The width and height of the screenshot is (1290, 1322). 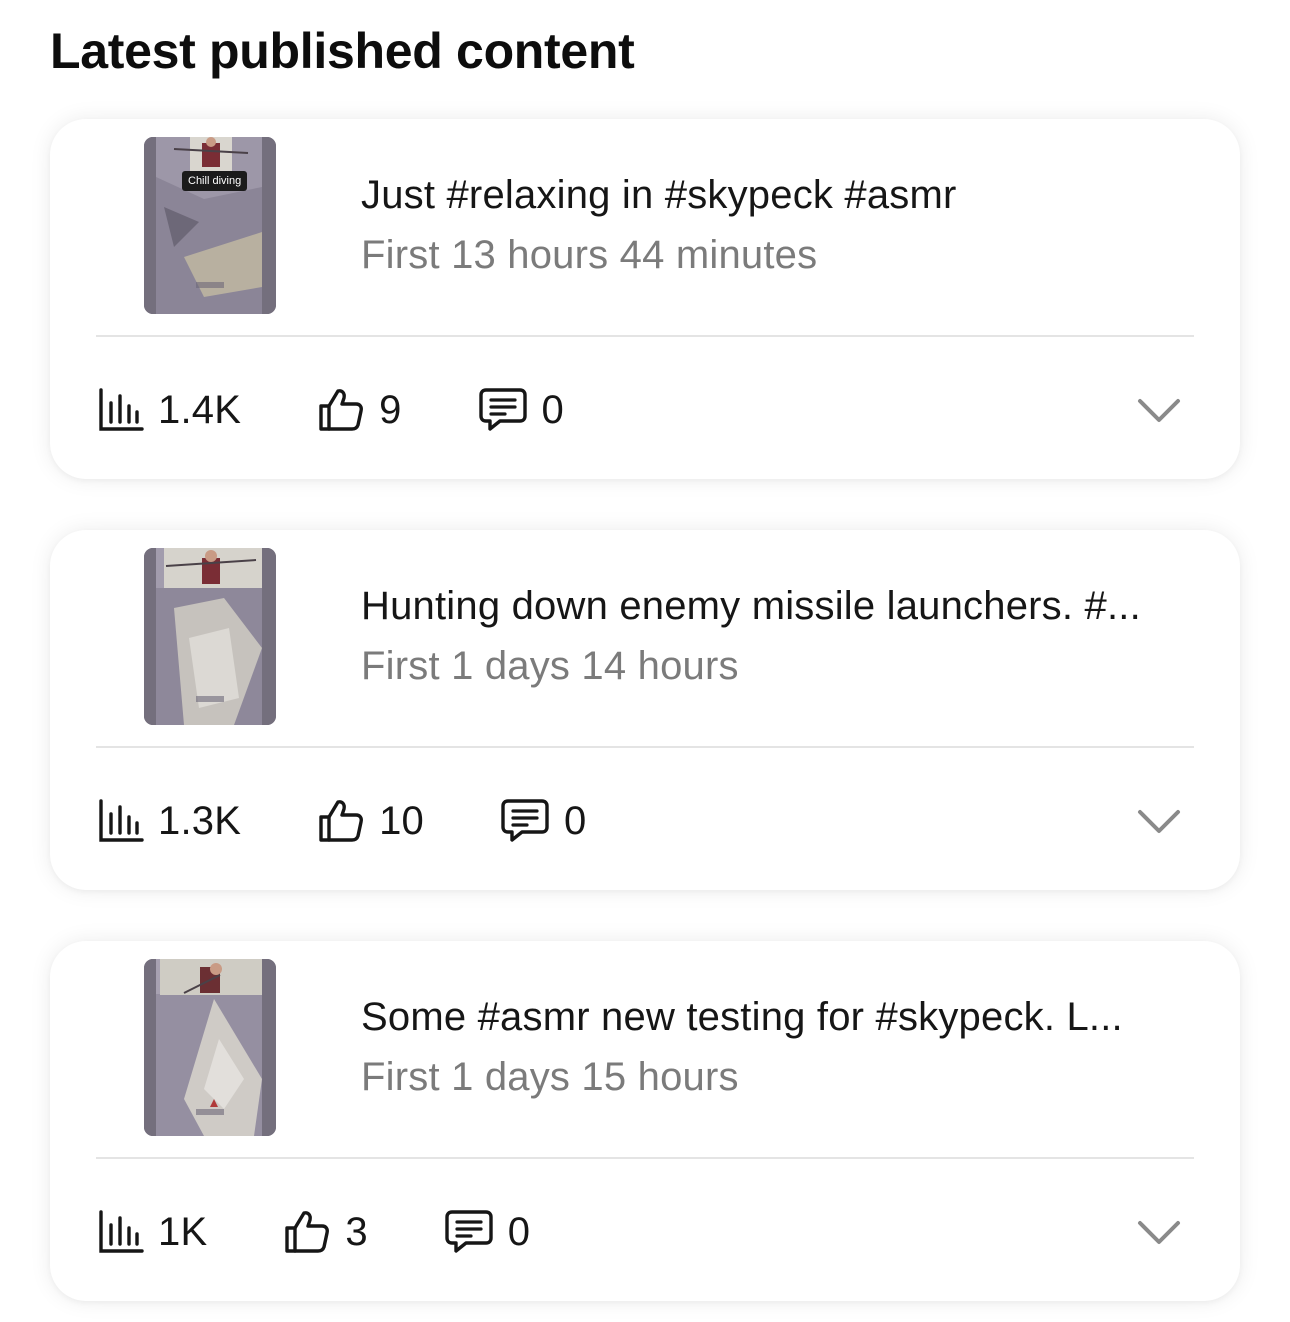 I want to click on views-stat: 1.4K, so click(x=169, y=410).